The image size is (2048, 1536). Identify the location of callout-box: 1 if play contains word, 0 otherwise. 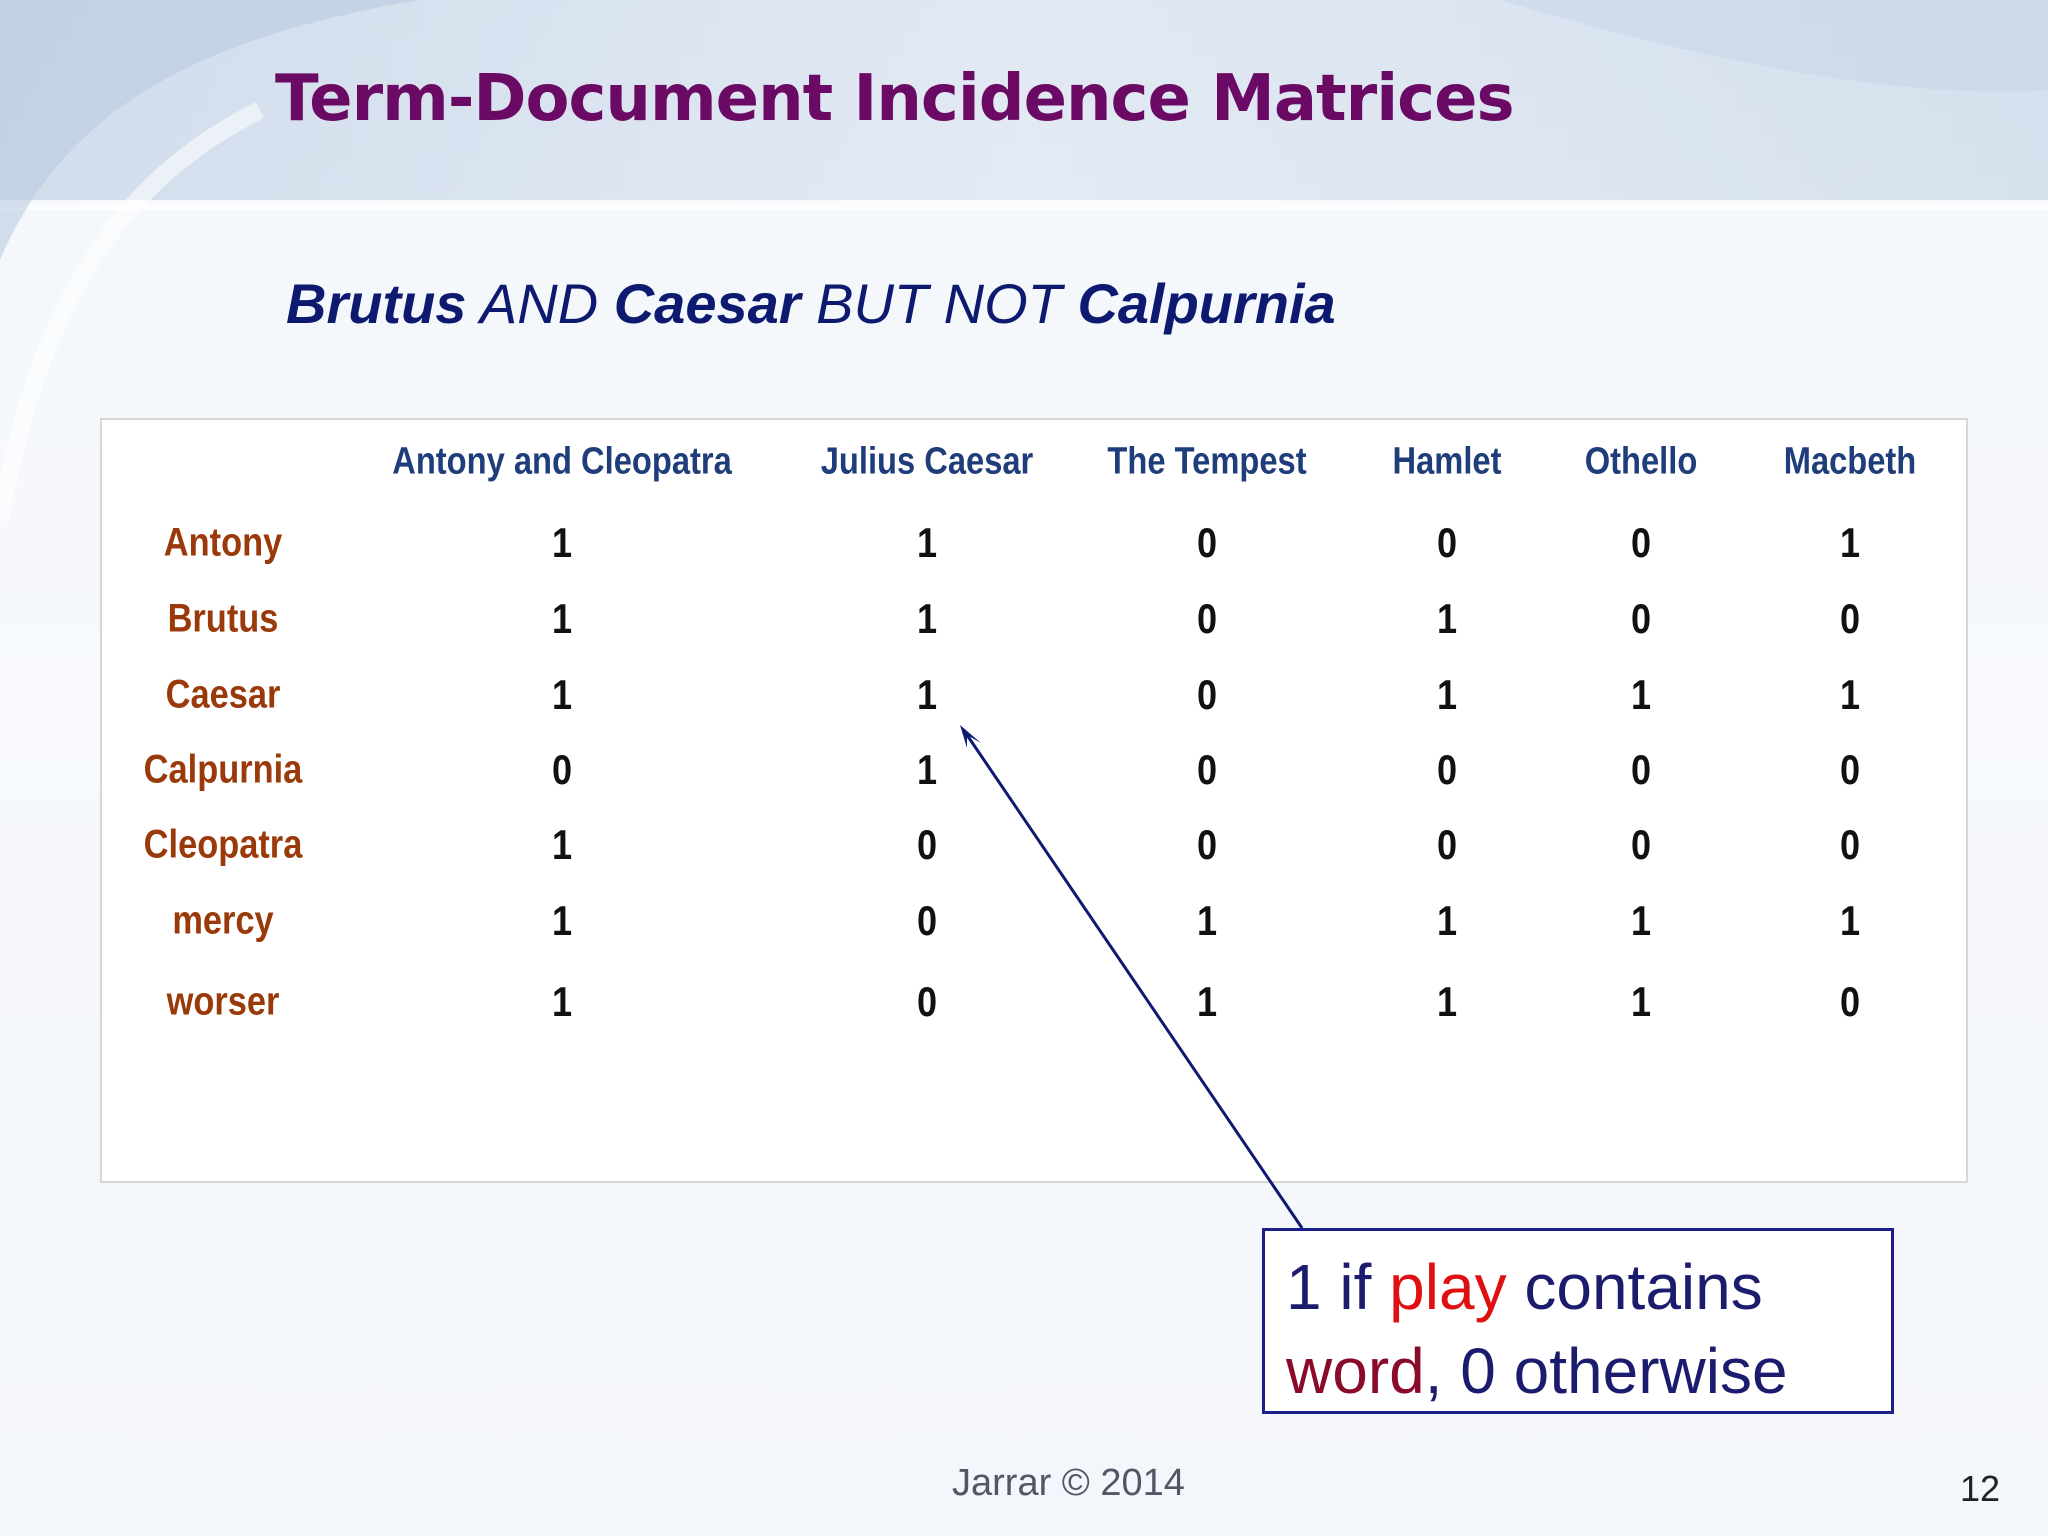
(1578, 1321).